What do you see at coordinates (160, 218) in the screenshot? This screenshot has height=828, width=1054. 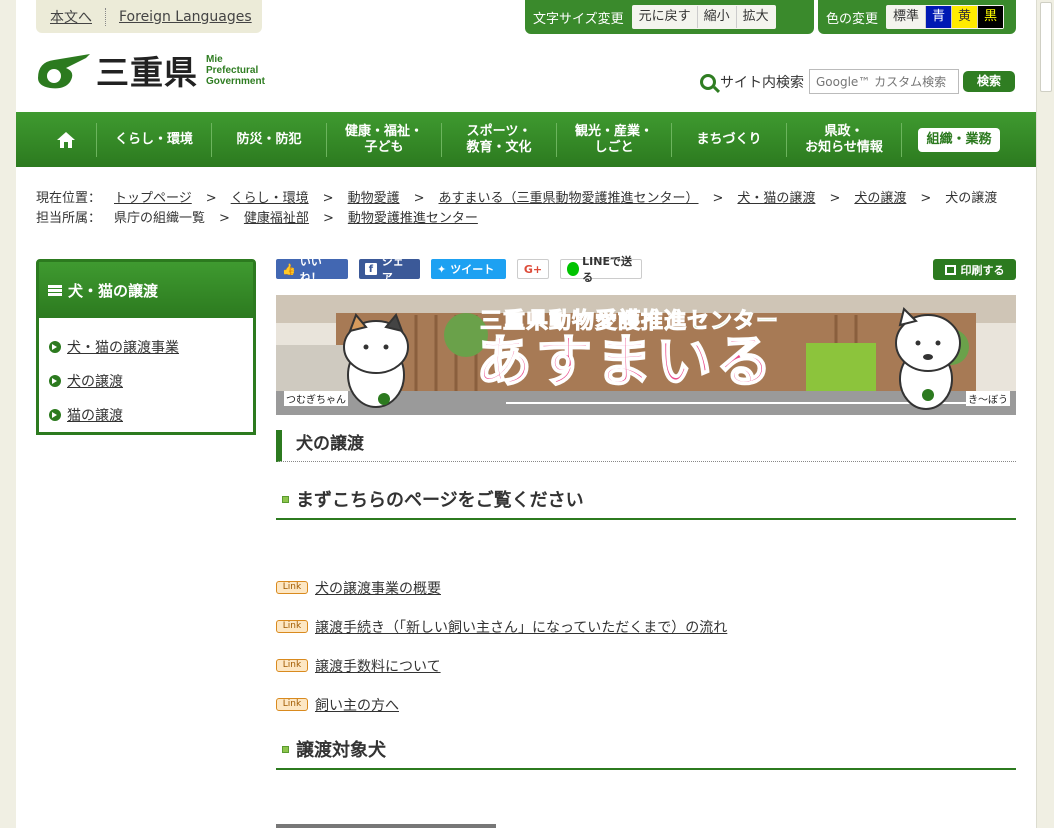 I see `breadcrumb-text: 県庁の組織一覧` at bounding box center [160, 218].